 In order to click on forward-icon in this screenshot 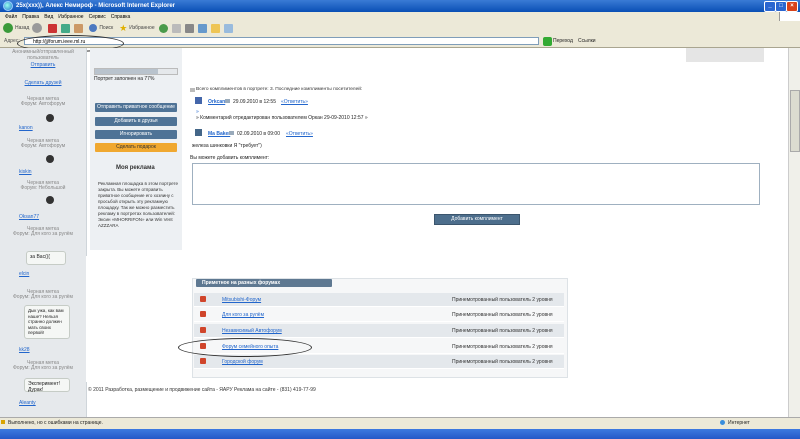, I will do `click(37, 28)`.